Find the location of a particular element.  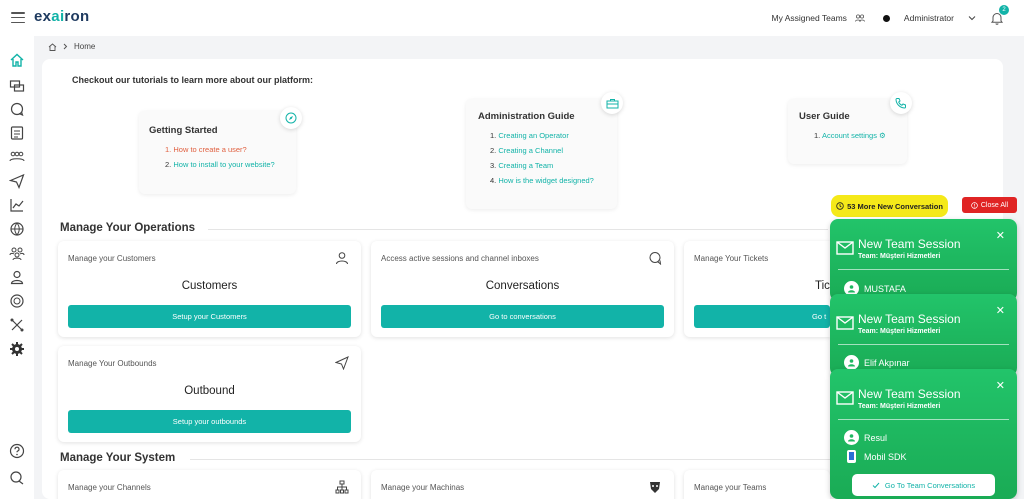

top-bar-right: My Assigned Teams Administrator 2 is located at coordinates (890, 18).